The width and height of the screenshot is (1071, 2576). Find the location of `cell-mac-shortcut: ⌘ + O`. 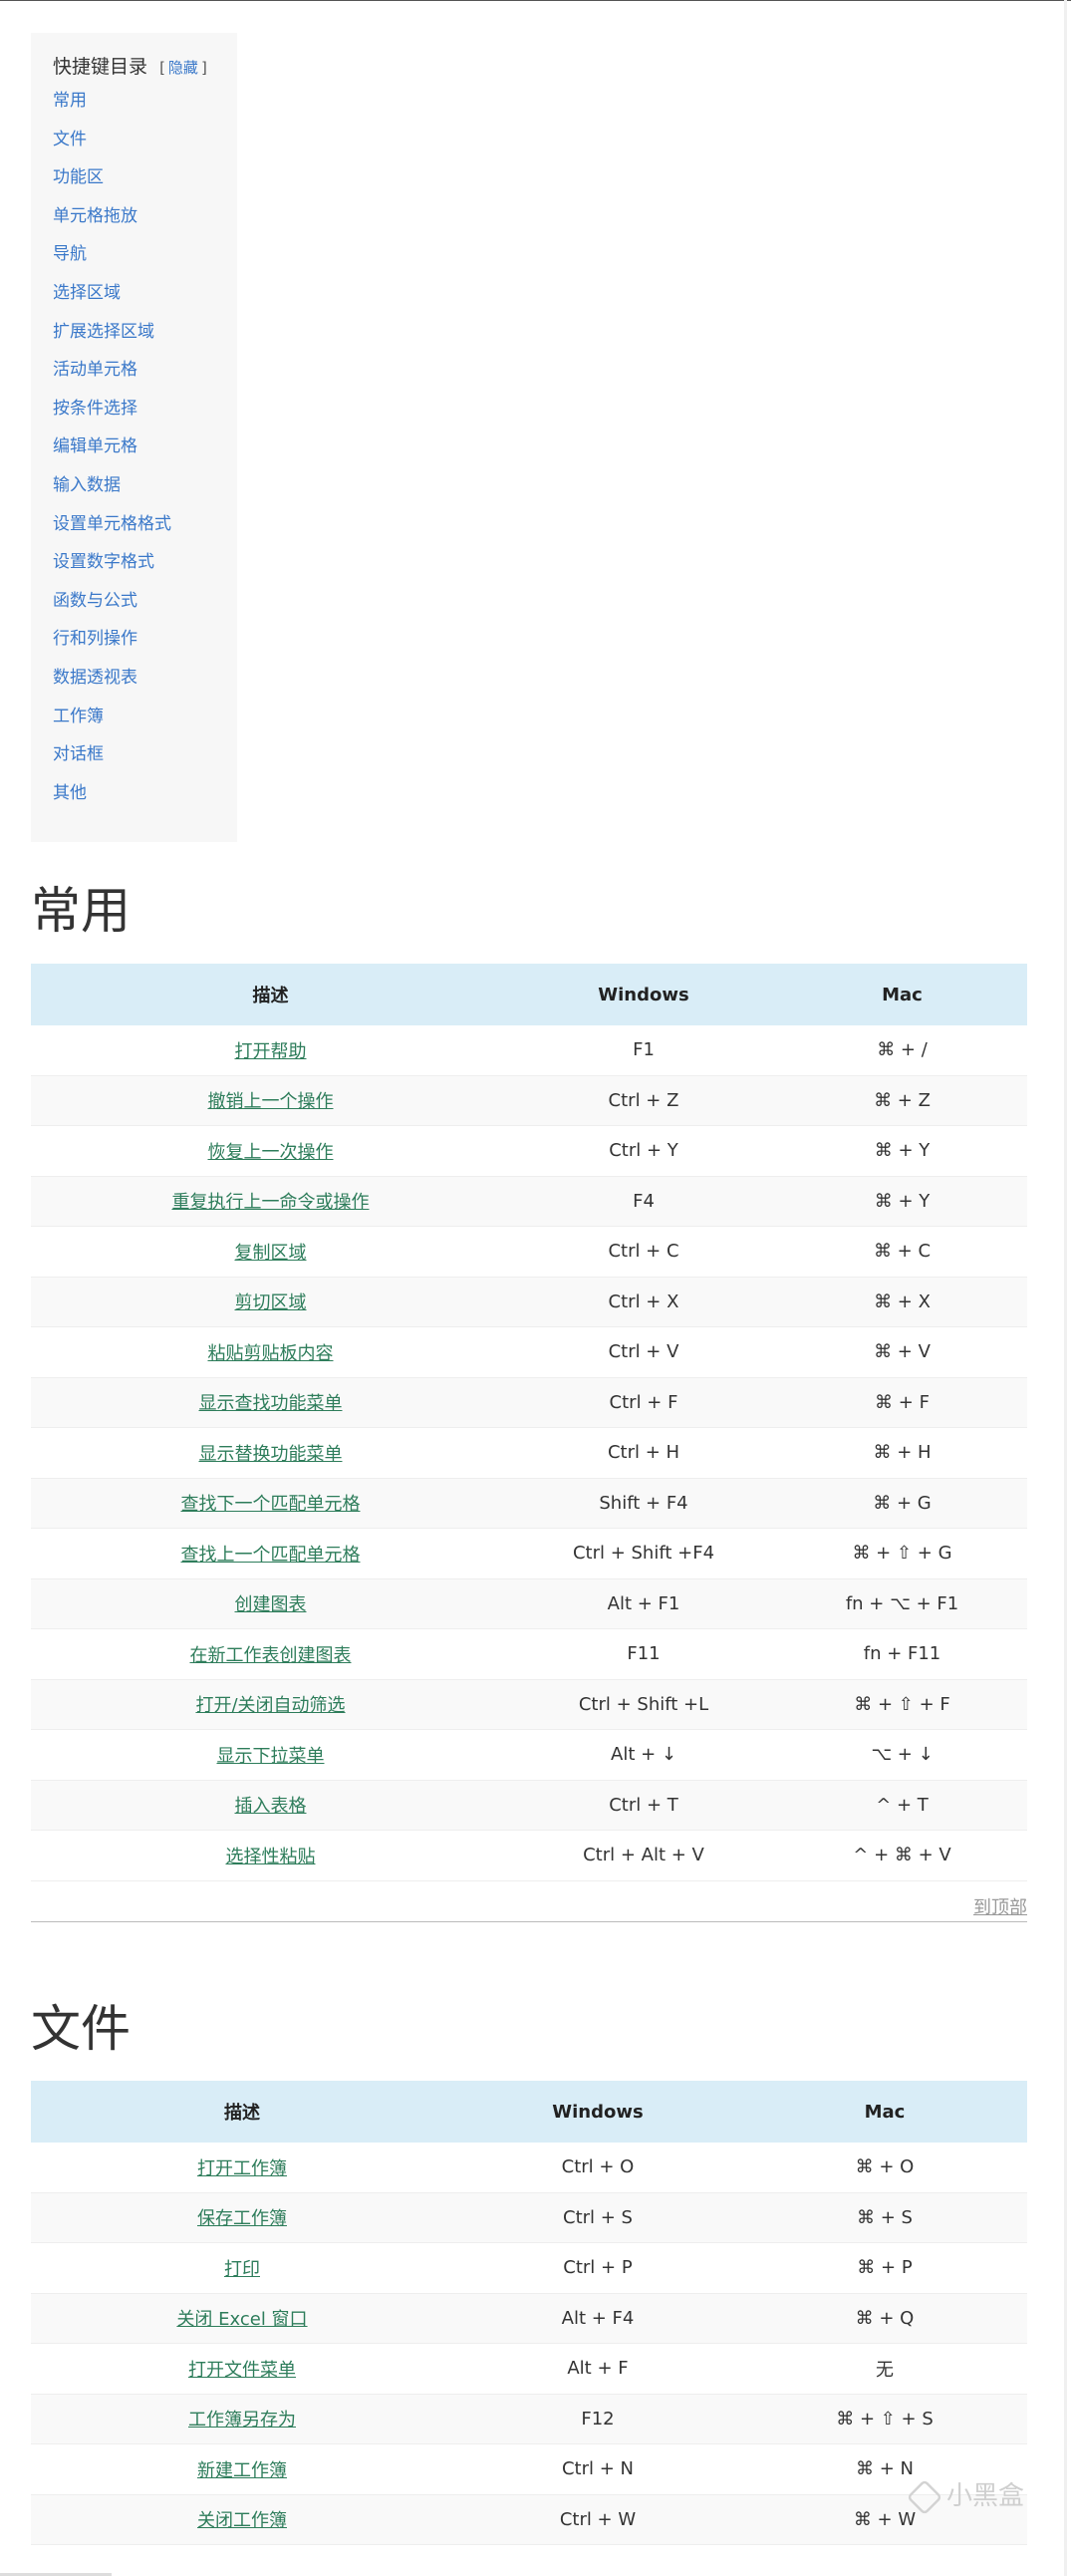

cell-mac-shortcut: ⌘ + O is located at coordinates (884, 2168).